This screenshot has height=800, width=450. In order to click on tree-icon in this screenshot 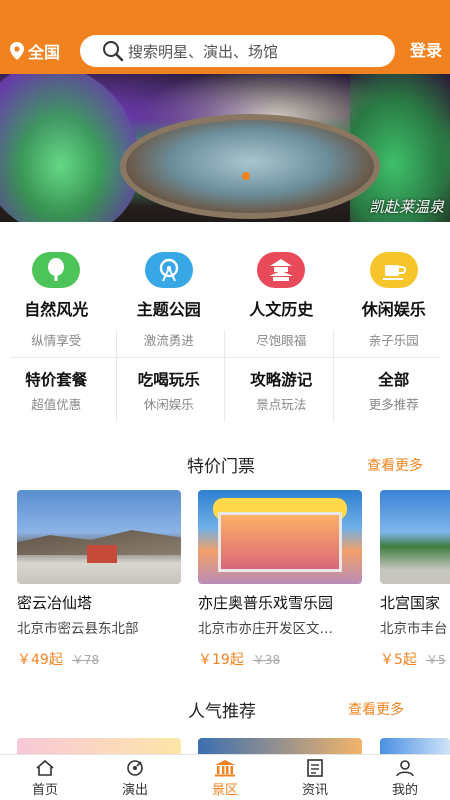, I will do `click(56, 270)`.